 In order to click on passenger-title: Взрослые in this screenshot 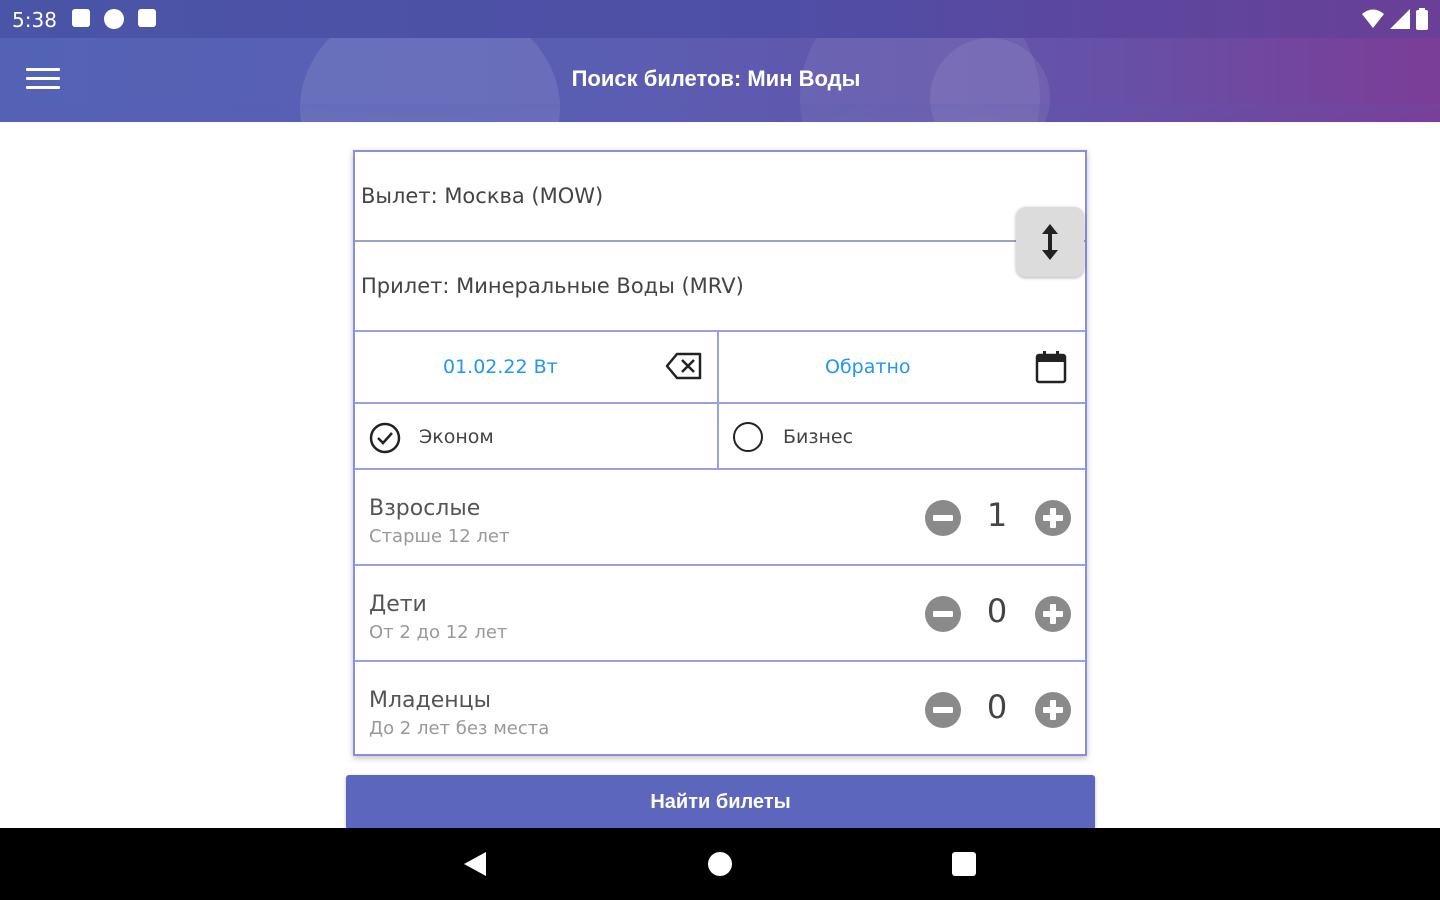, I will do `click(425, 508)`.